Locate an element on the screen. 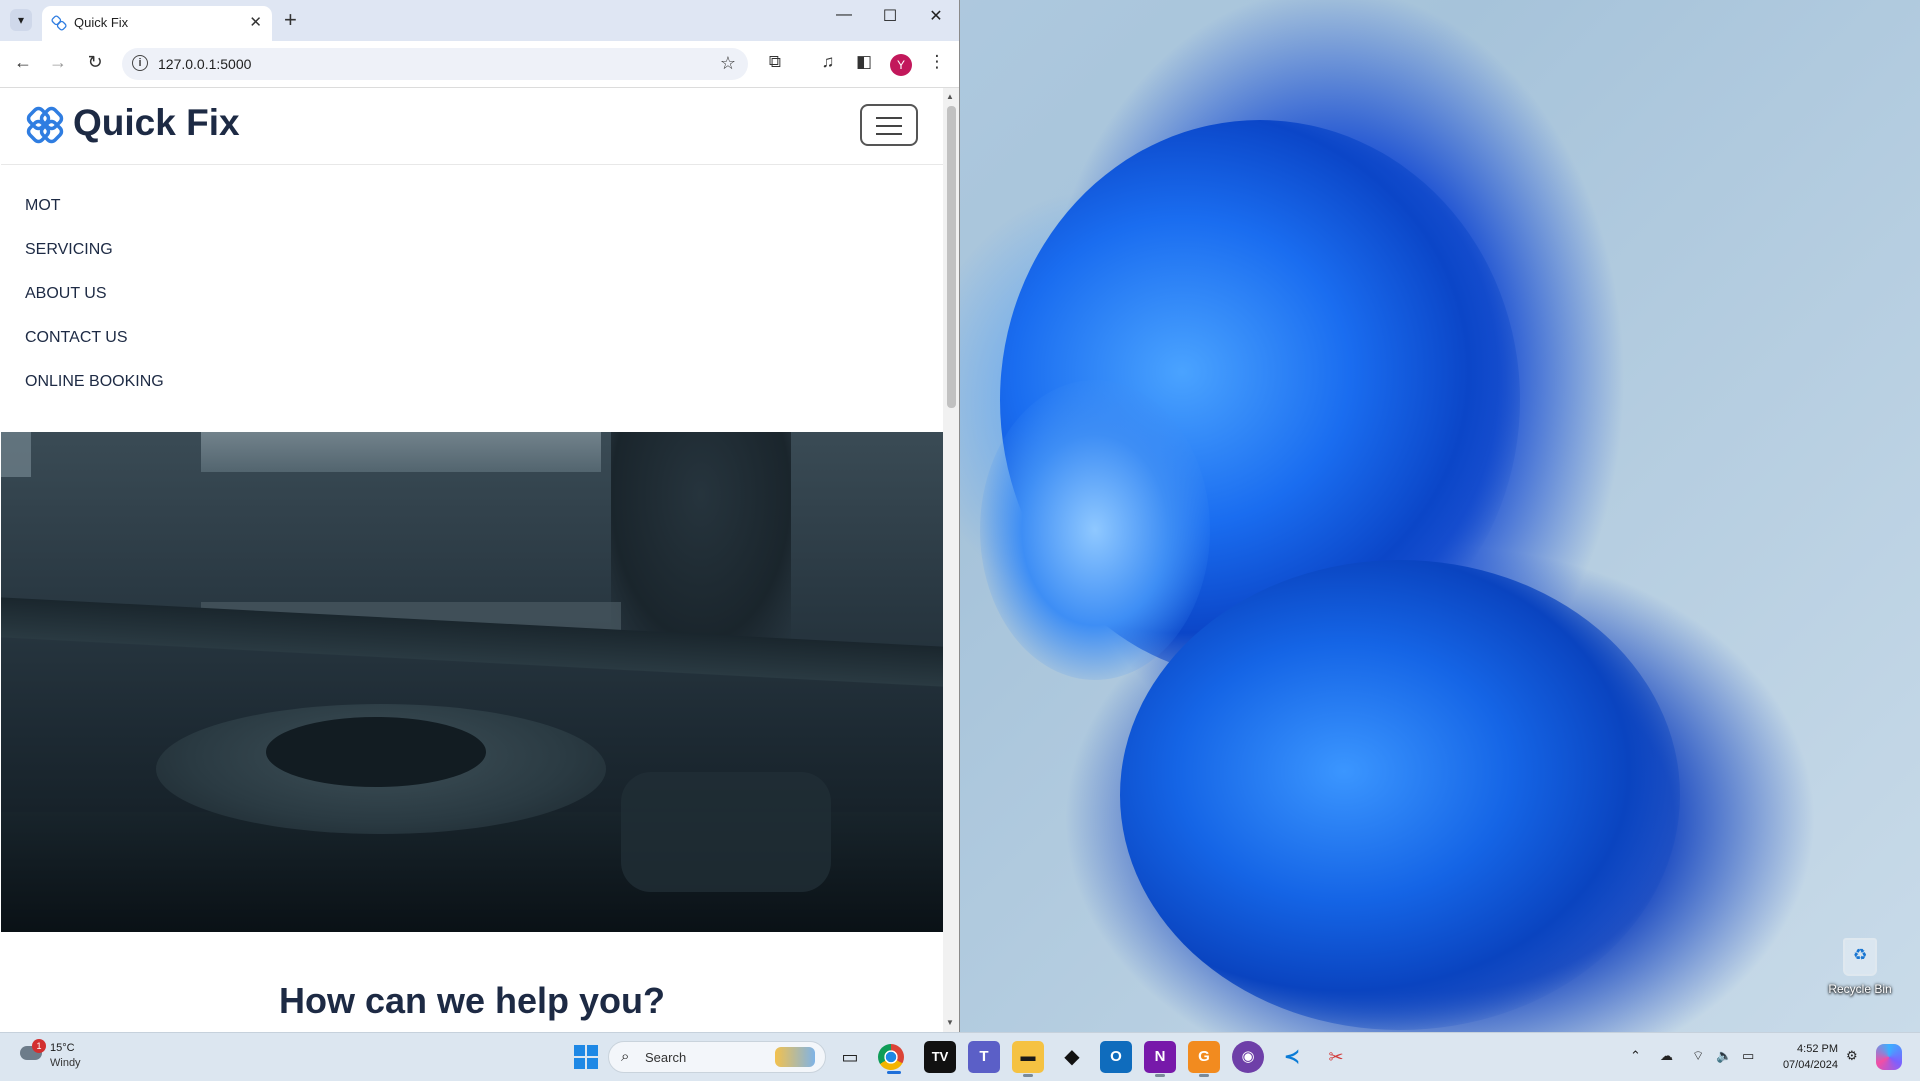 The width and height of the screenshot is (1920, 1081). nav-link-servicing: SERVICING is located at coordinates (94, 262).